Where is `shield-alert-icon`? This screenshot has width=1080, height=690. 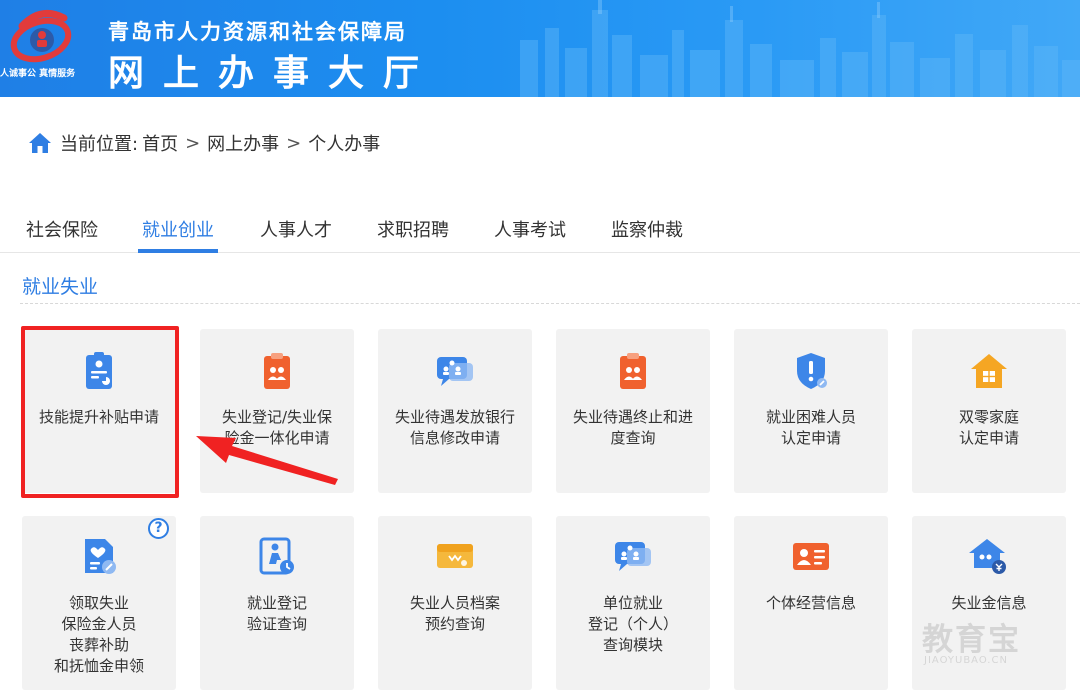
shield-alert-icon is located at coordinates (812, 371).